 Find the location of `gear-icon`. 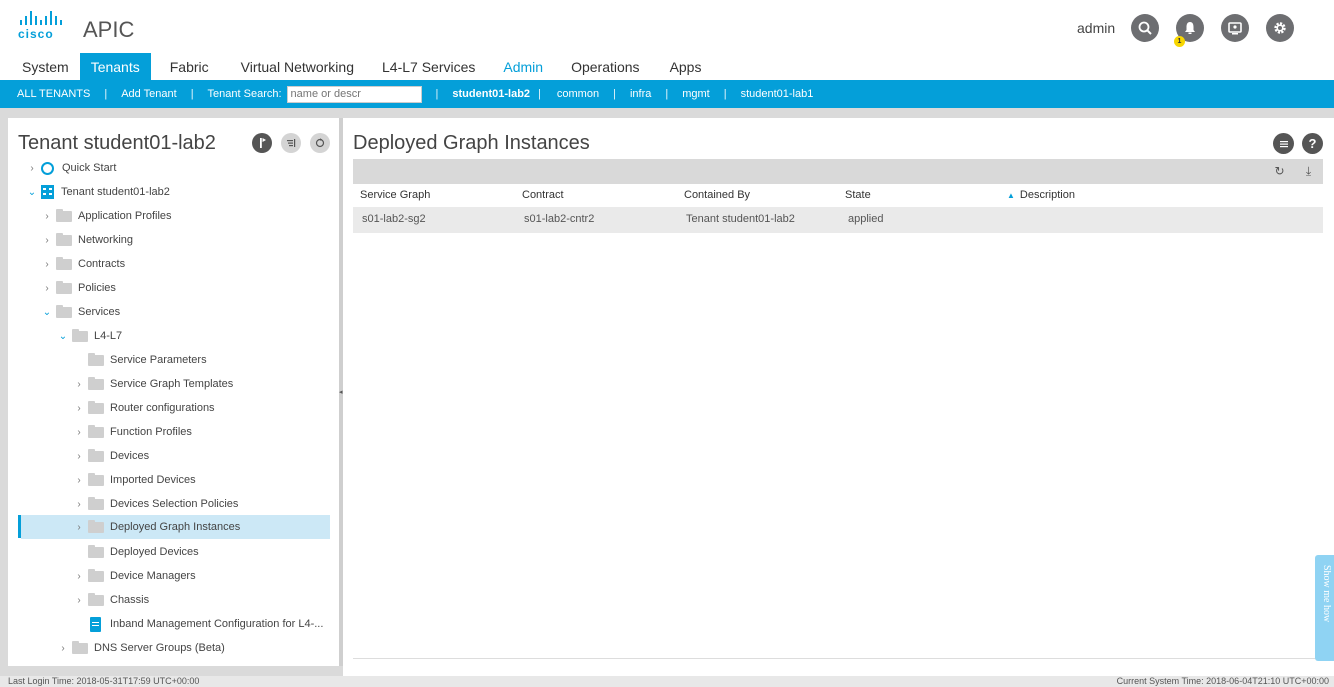

gear-icon is located at coordinates (1280, 28).